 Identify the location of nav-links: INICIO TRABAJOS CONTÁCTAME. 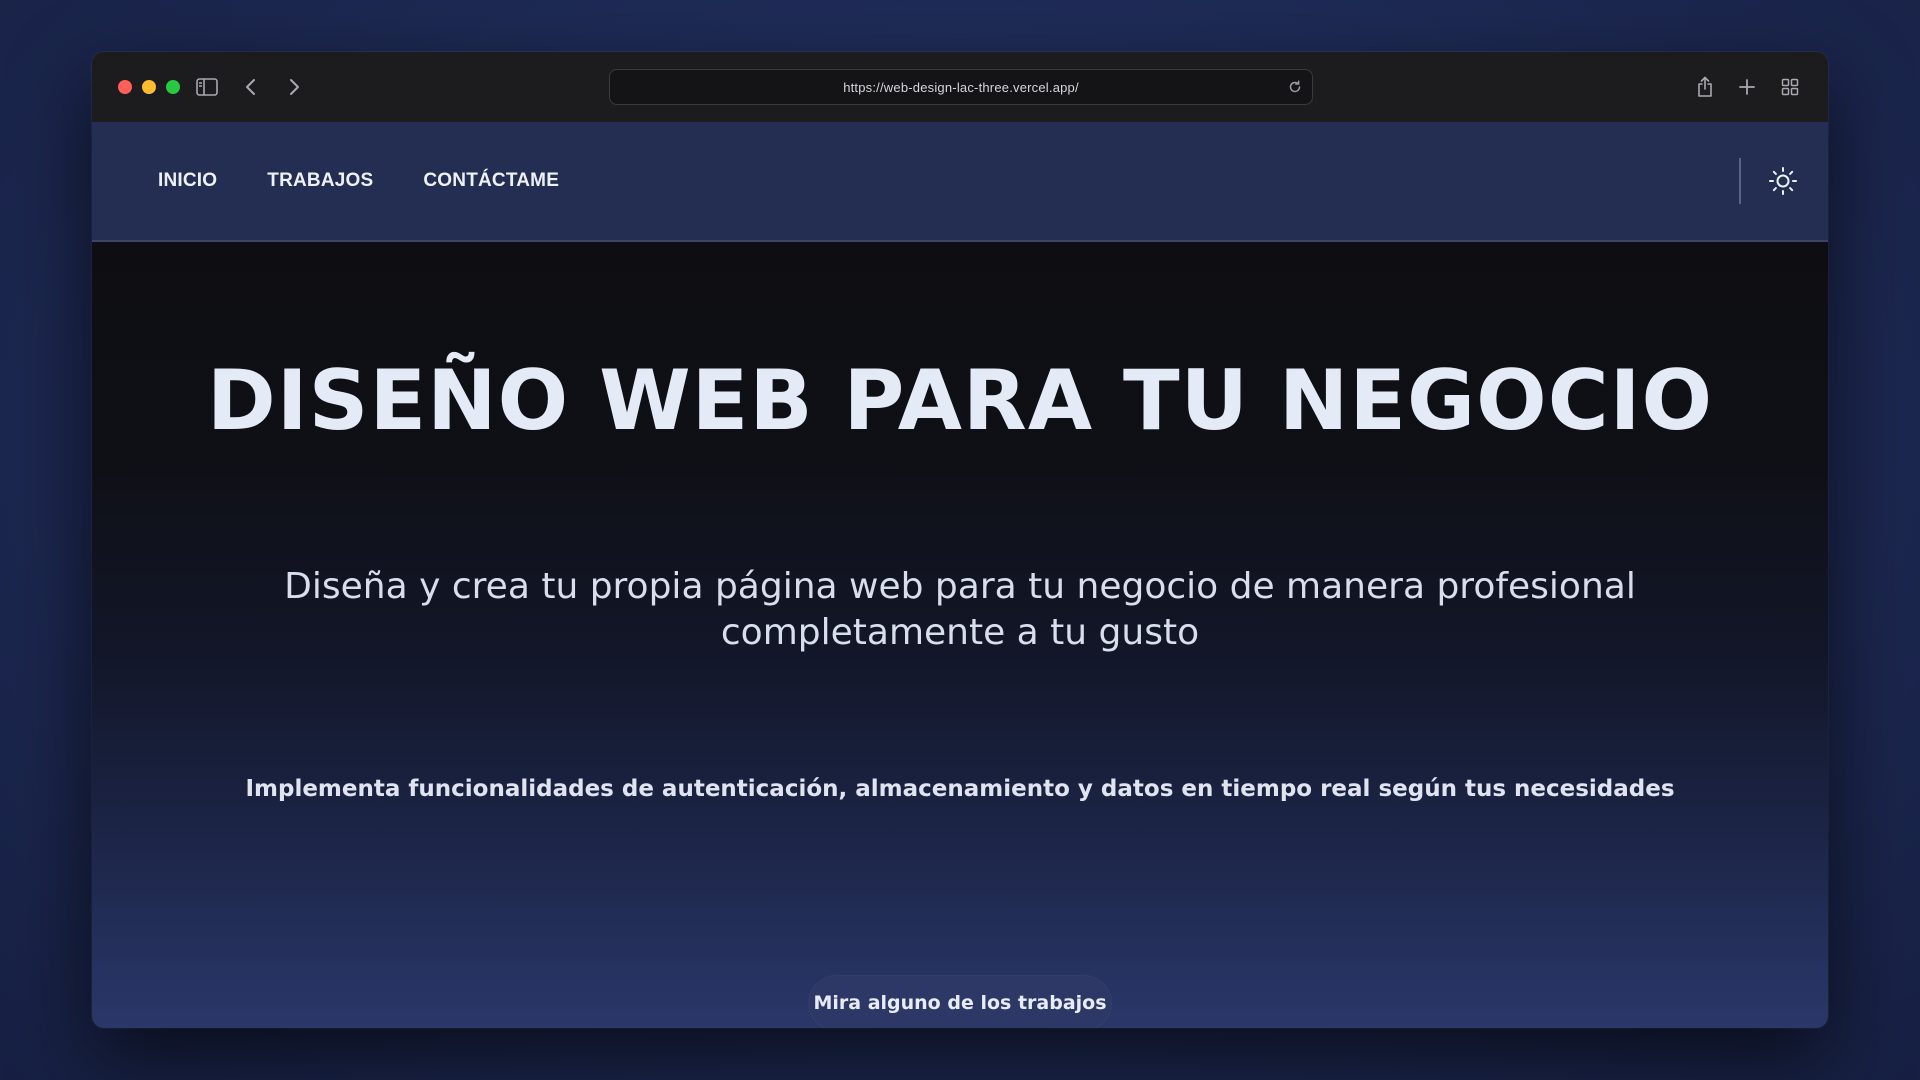
(358, 181).